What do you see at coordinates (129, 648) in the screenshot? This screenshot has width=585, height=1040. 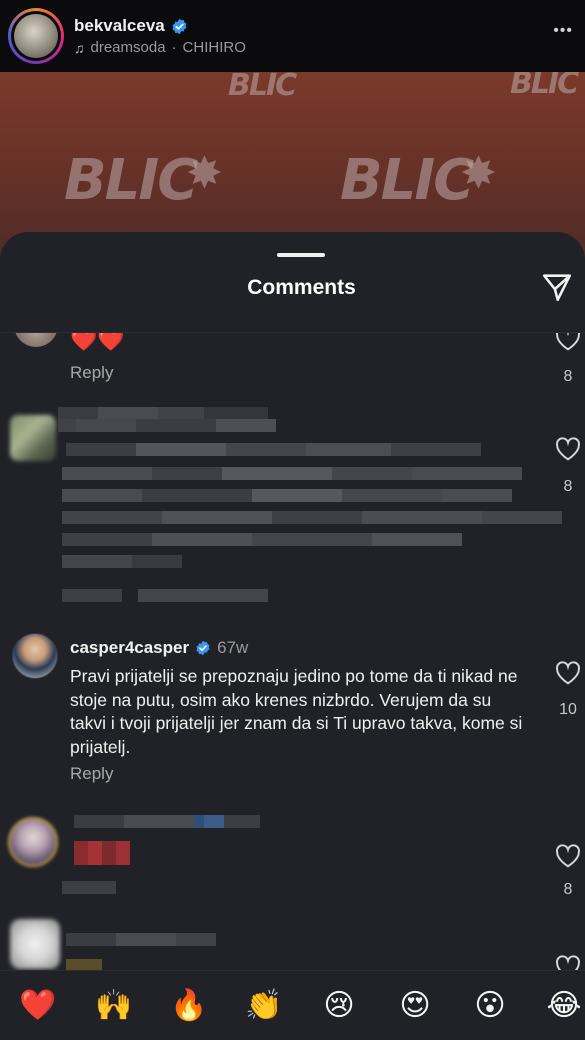 I see `comment-username: casper4casper` at bounding box center [129, 648].